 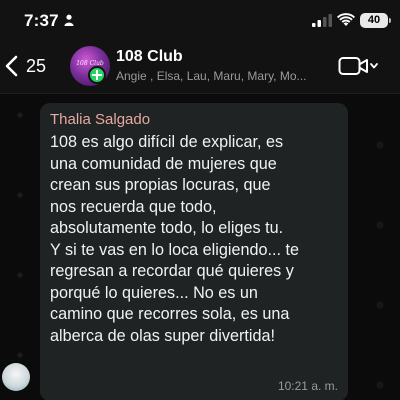 I want to click on chevron-down-icon, so click(x=374, y=66).